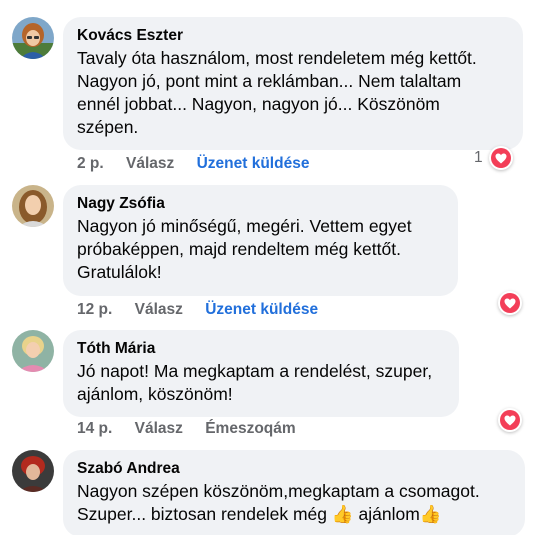  What do you see at coordinates (94, 310) in the screenshot?
I see `comment-time: 12 p.` at bounding box center [94, 310].